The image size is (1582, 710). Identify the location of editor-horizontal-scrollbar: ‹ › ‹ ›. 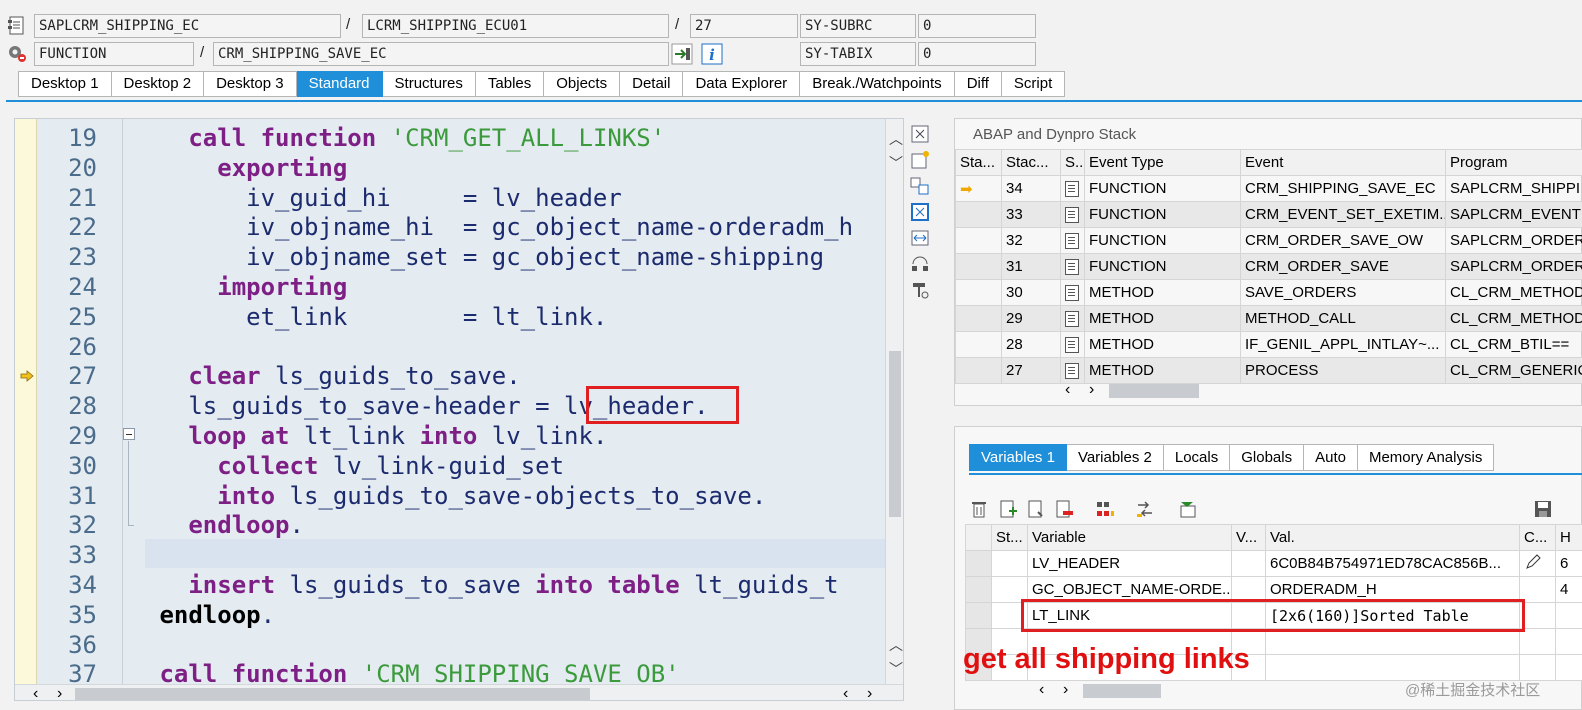
(459, 692).